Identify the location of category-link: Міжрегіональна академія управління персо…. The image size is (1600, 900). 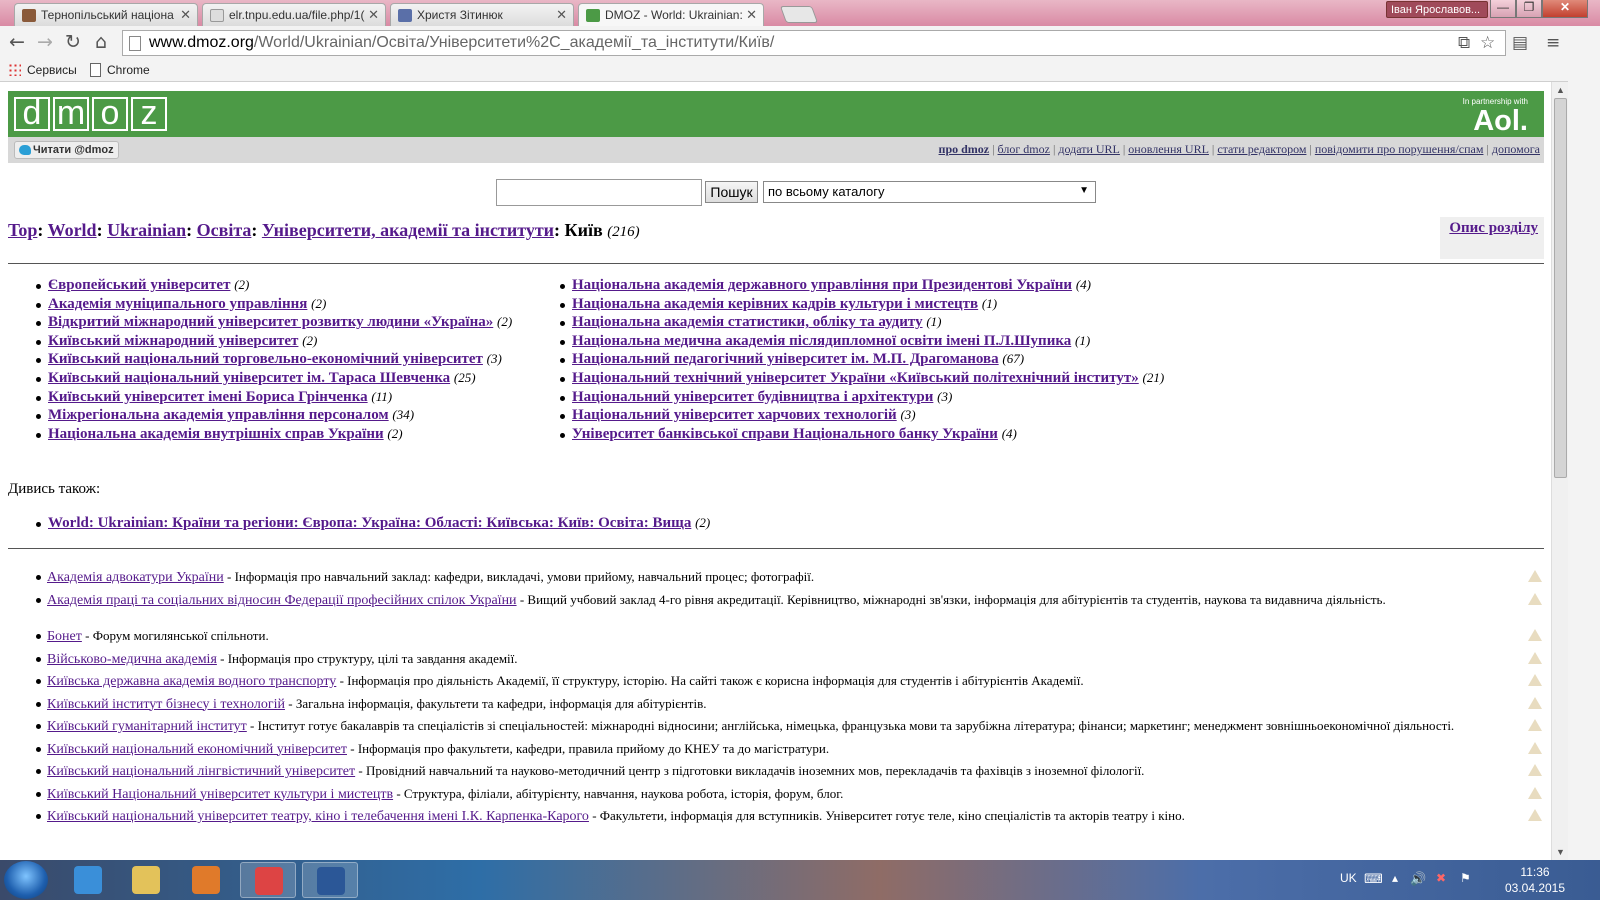
(218, 415).